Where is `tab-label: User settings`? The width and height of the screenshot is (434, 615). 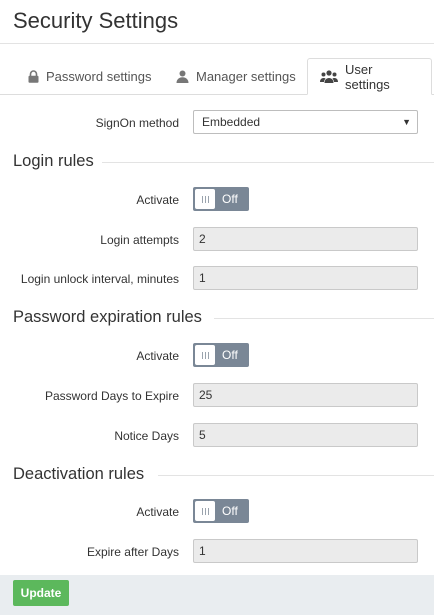 tab-label: User settings is located at coordinates (367, 76).